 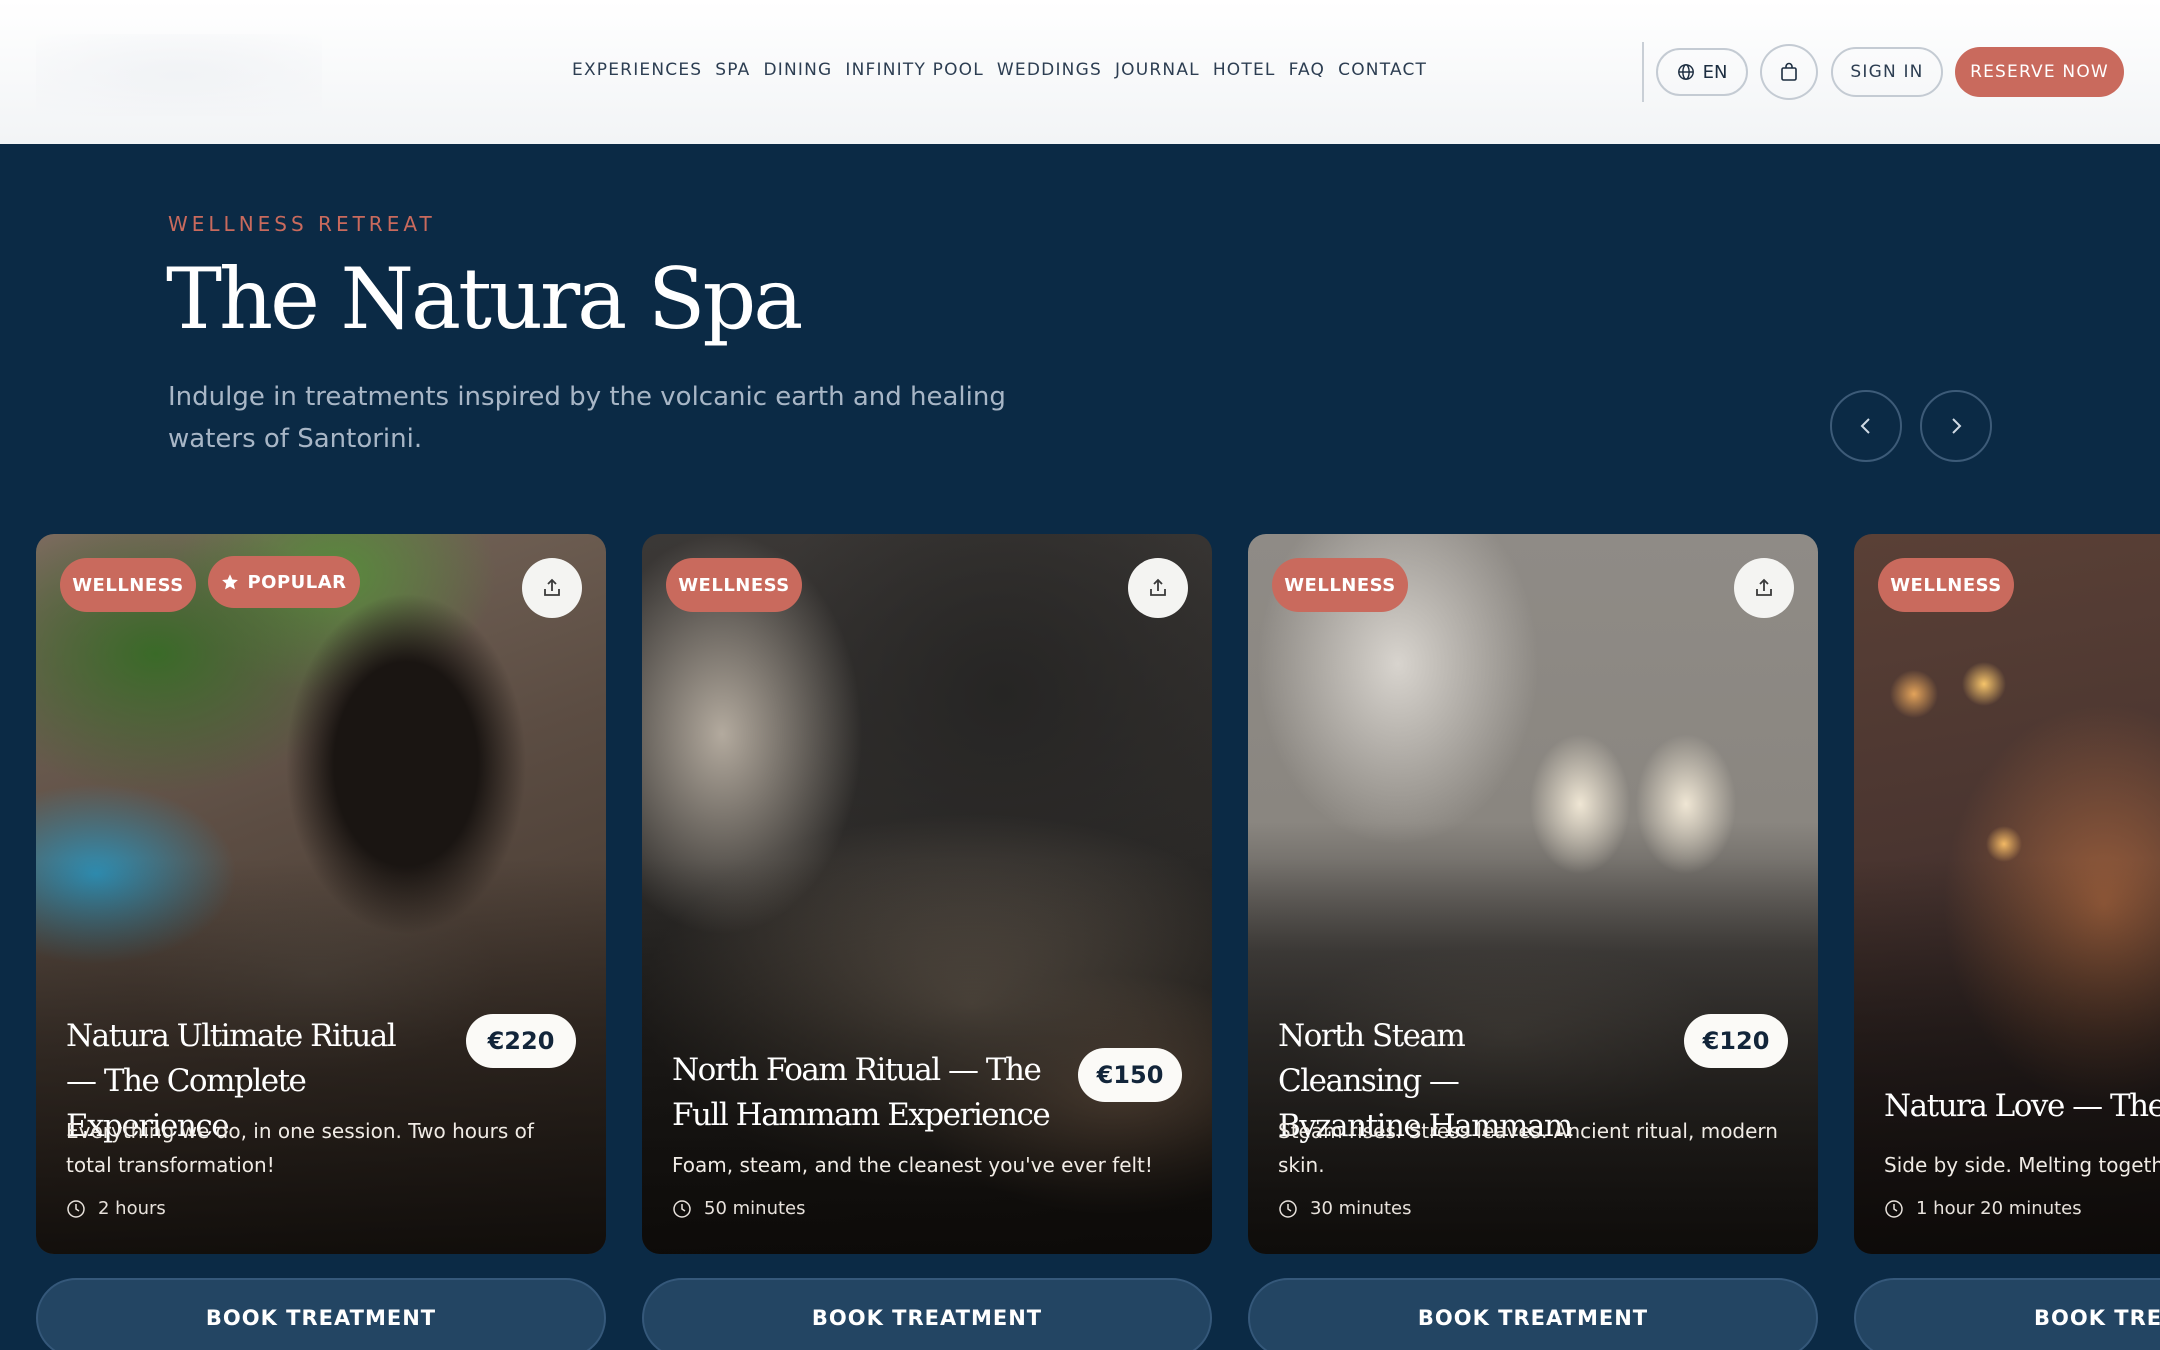 I want to click on page-title: The Natura Spa, so click(x=484, y=299).